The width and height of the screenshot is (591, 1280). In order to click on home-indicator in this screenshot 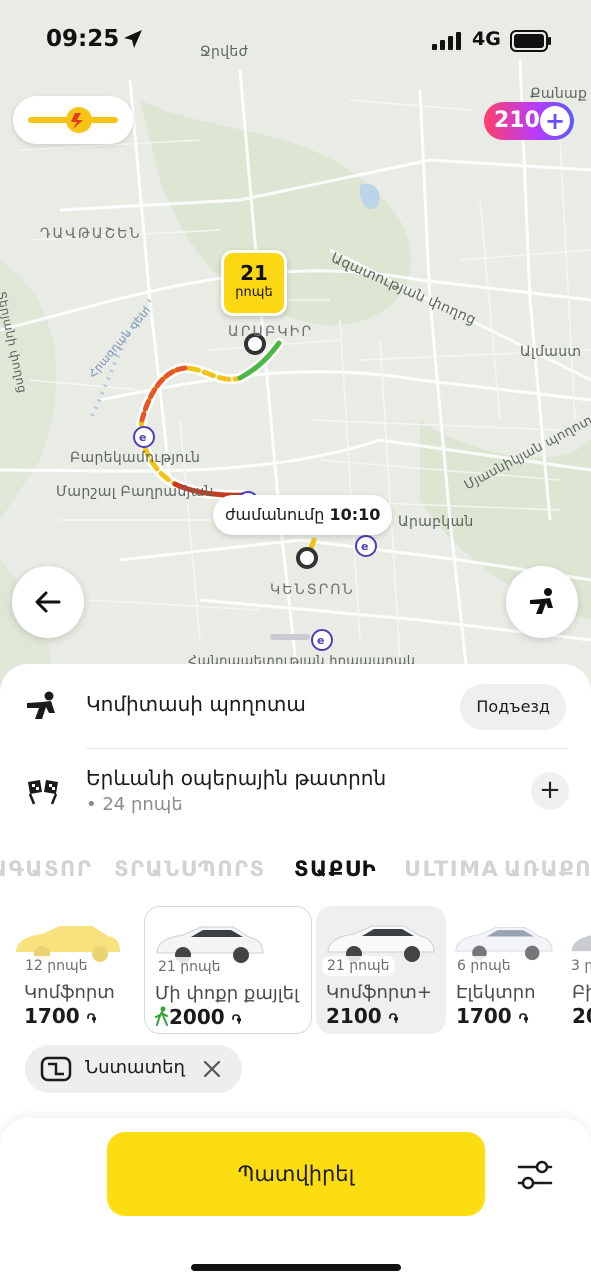, I will do `click(296, 1267)`.